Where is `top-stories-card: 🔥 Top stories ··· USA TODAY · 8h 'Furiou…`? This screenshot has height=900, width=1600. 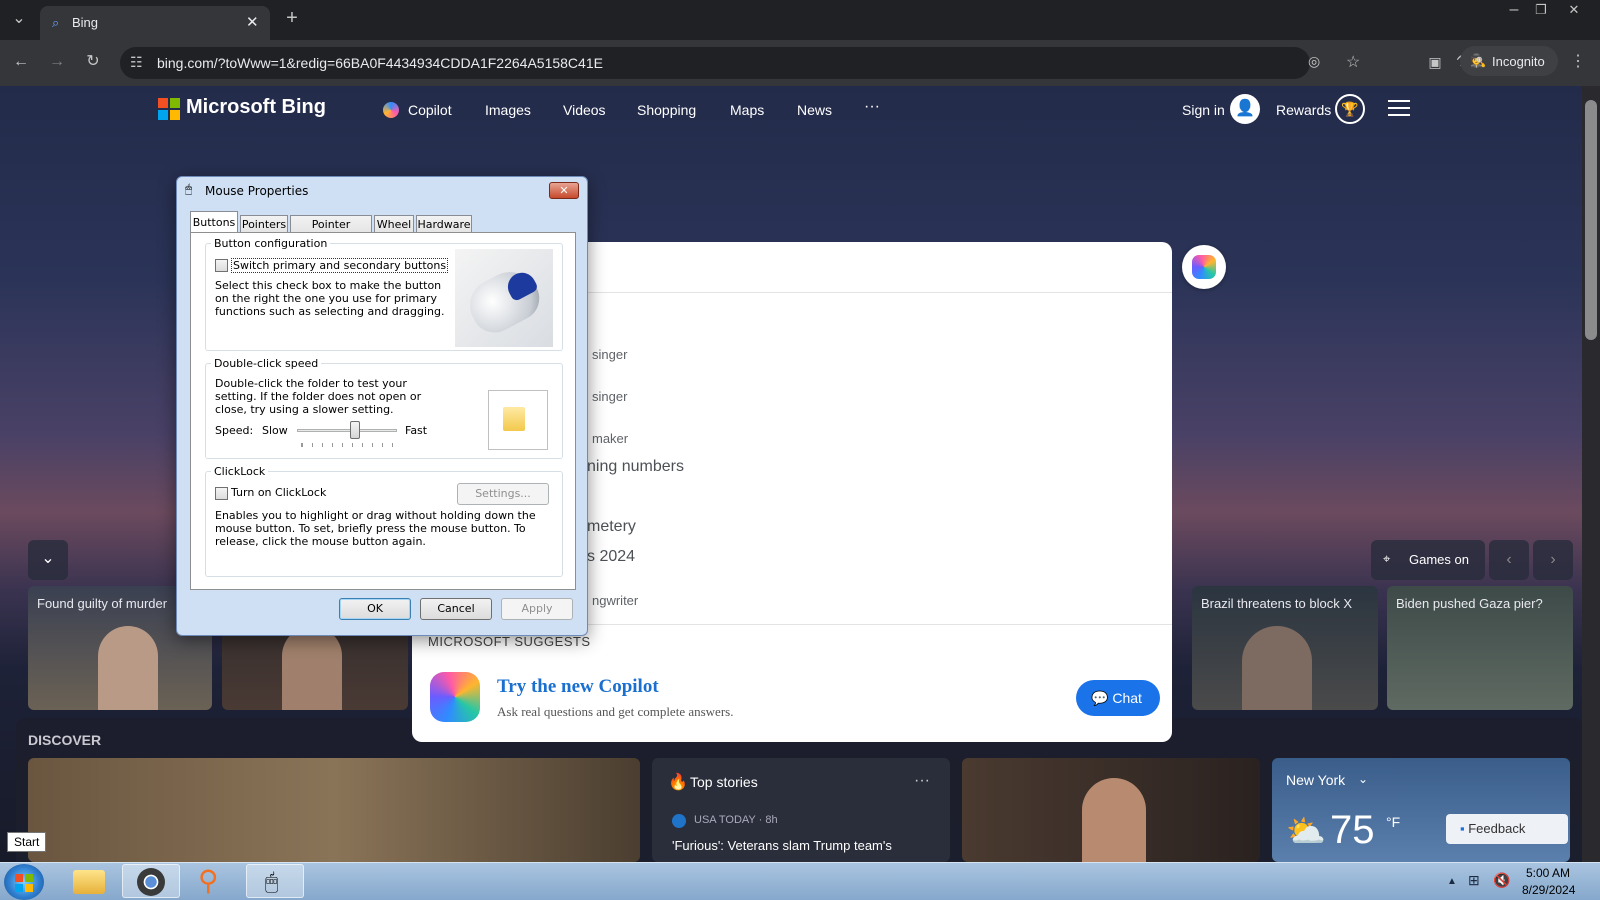
top-stories-card: 🔥 Top stories ··· USA TODAY · 8h 'Furiou… is located at coordinates (801, 810).